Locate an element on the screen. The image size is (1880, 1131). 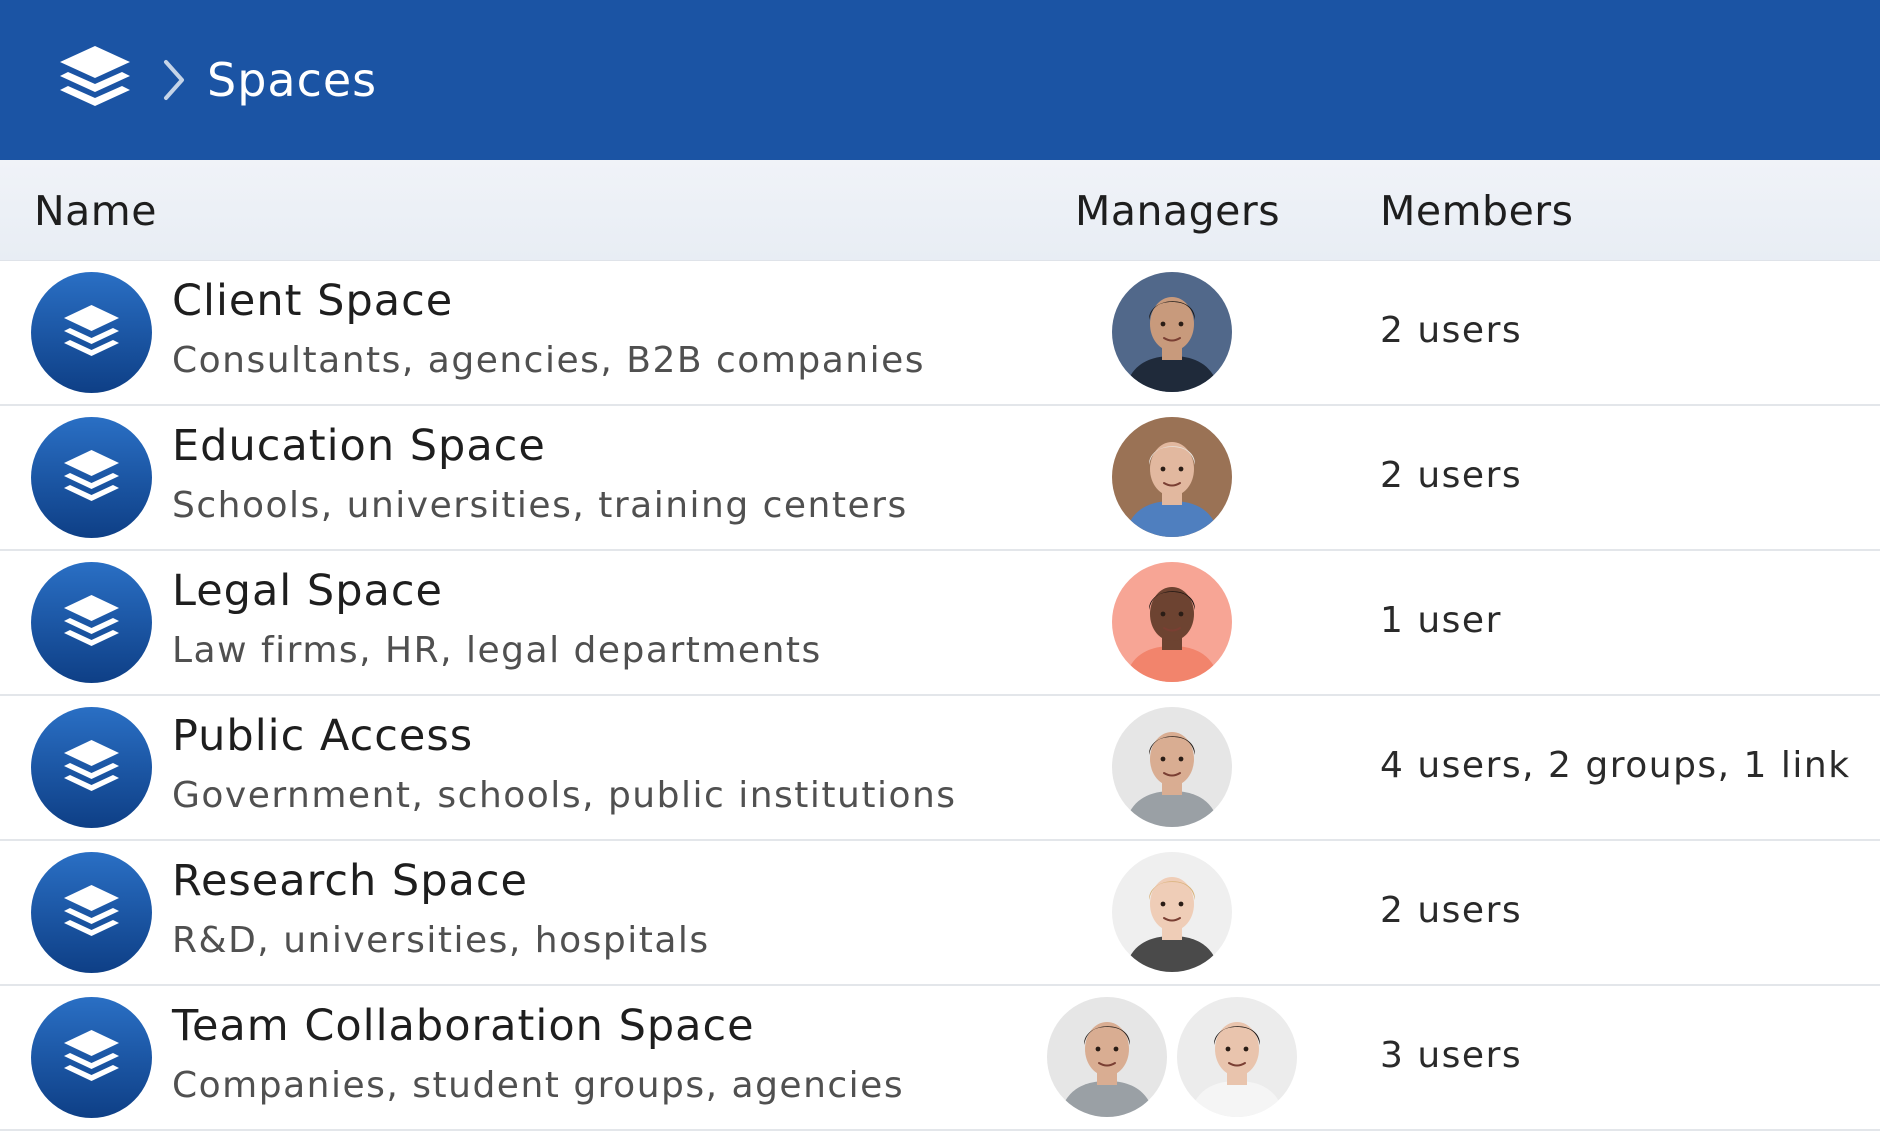
column-header: Name Managers Members is located at coordinates (940, 210).